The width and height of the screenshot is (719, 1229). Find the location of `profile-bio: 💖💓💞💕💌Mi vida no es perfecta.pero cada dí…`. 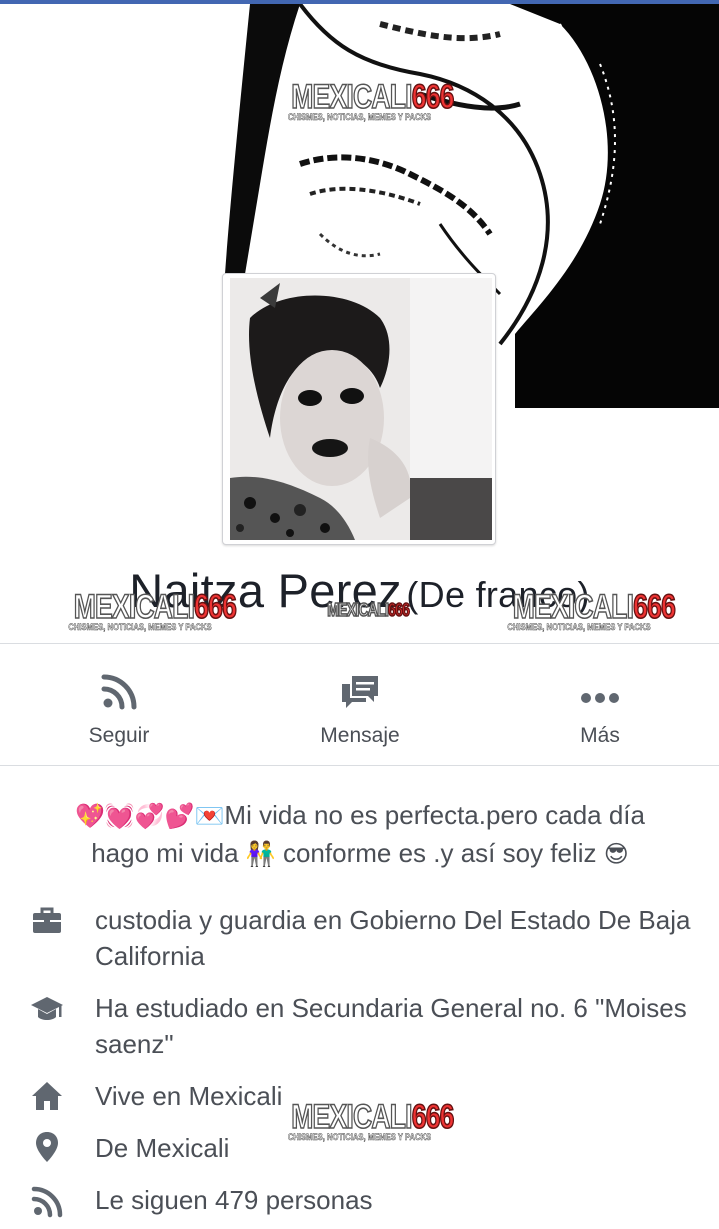

profile-bio: 💖💓💞💕💌Mi vida no es perfecta.pero cada dí… is located at coordinates (360, 835).